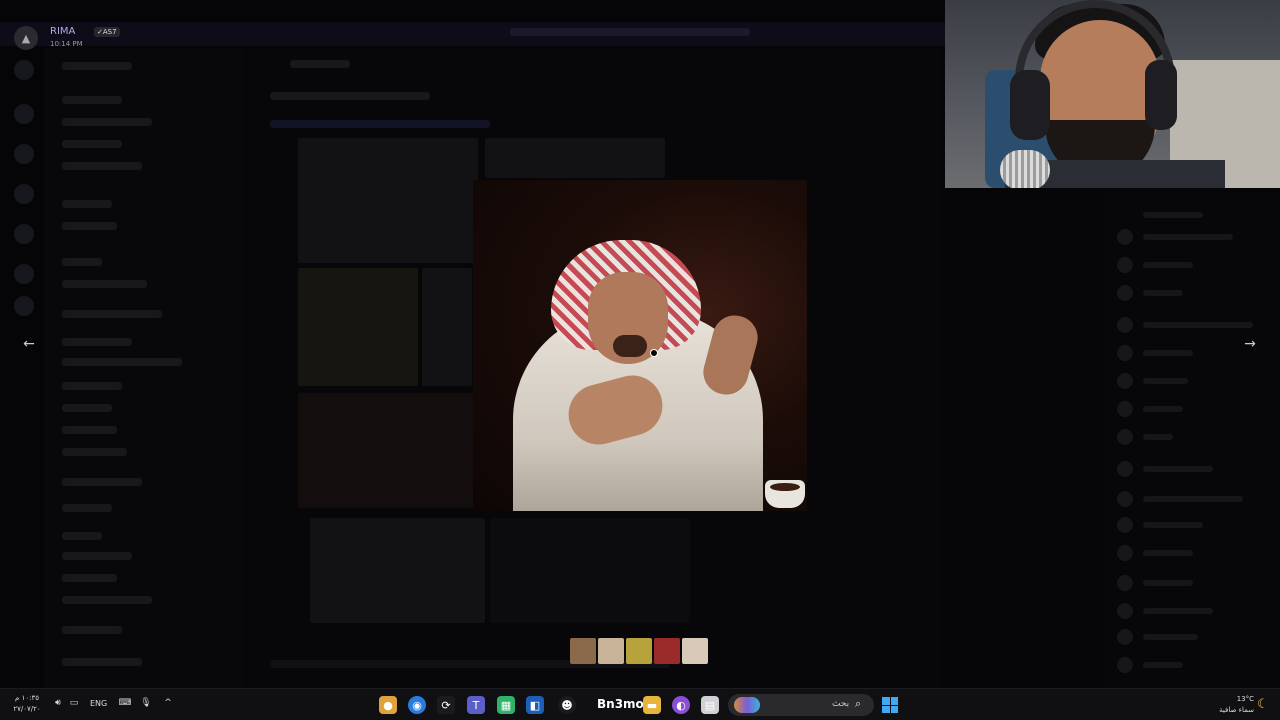 This screenshot has width=1280, height=720. I want to click on arrow-left-icon: ←, so click(29, 344).